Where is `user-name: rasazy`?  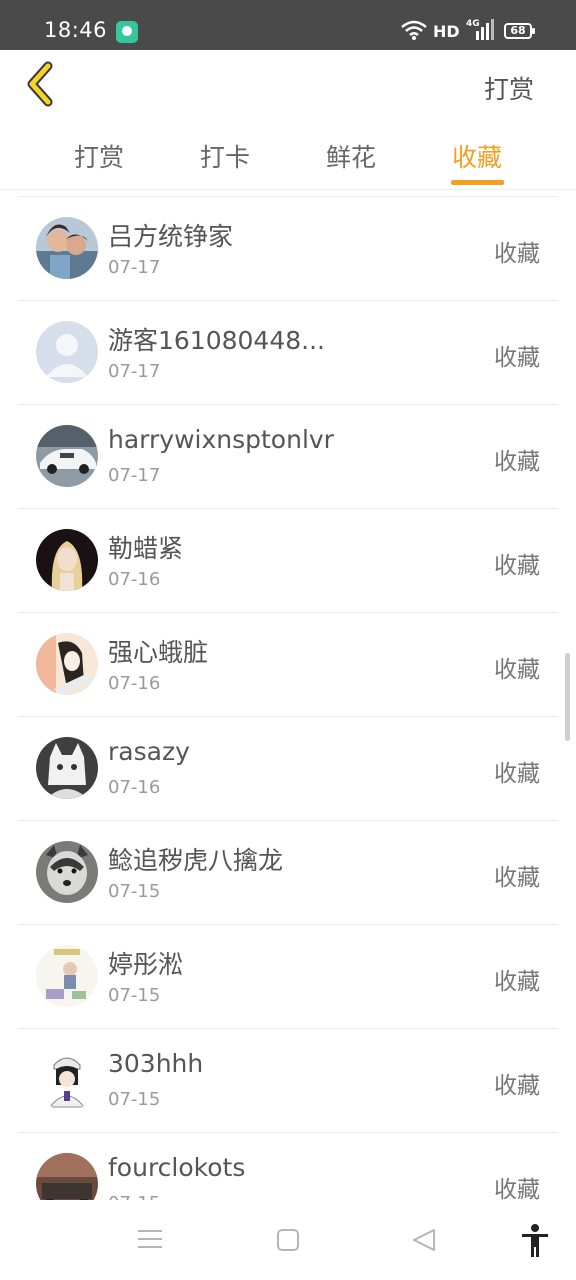
user-name: rasazy is located at coordinates (149, 751).